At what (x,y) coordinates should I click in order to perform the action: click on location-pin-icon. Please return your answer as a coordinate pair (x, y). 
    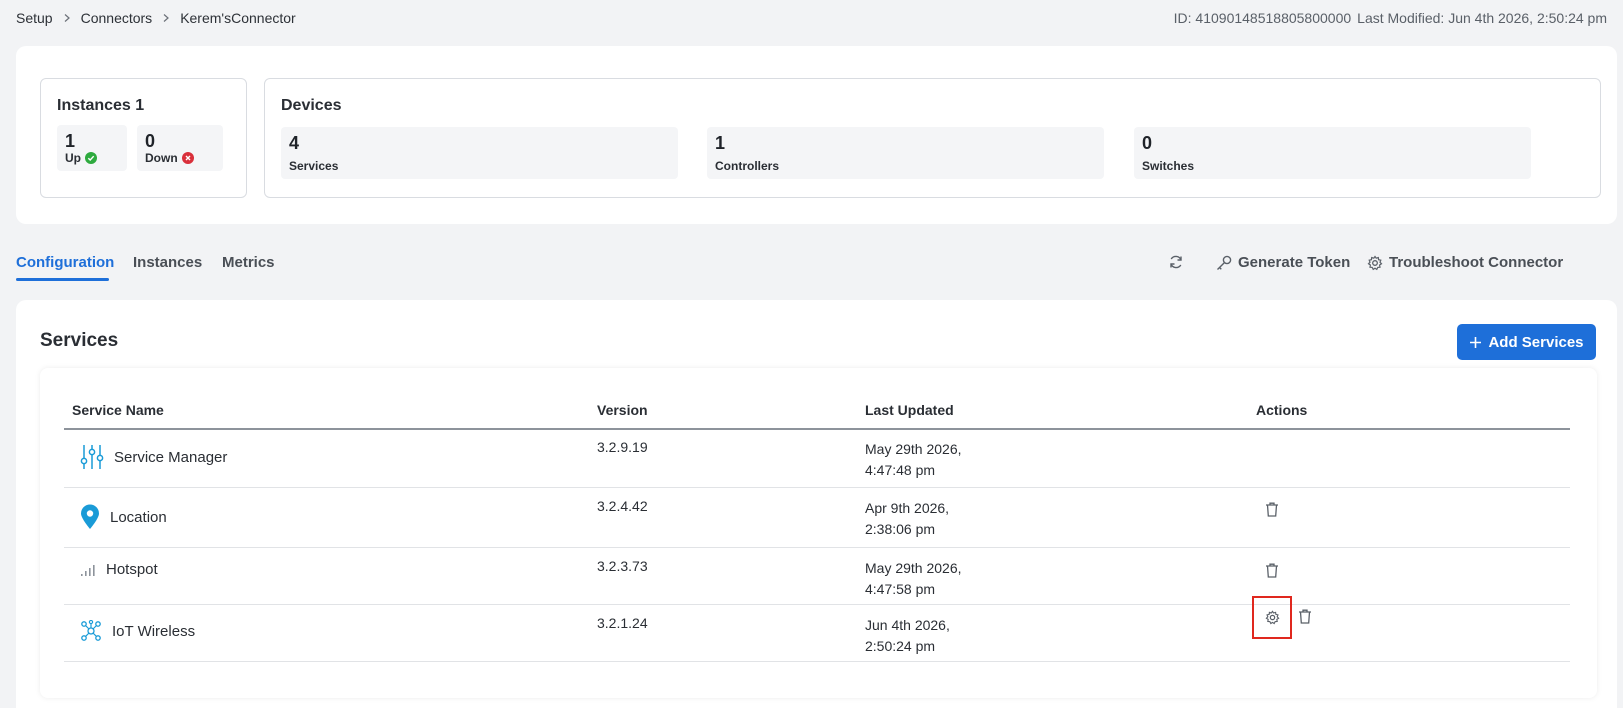
    Looking at the image, I should click on (90, 516).